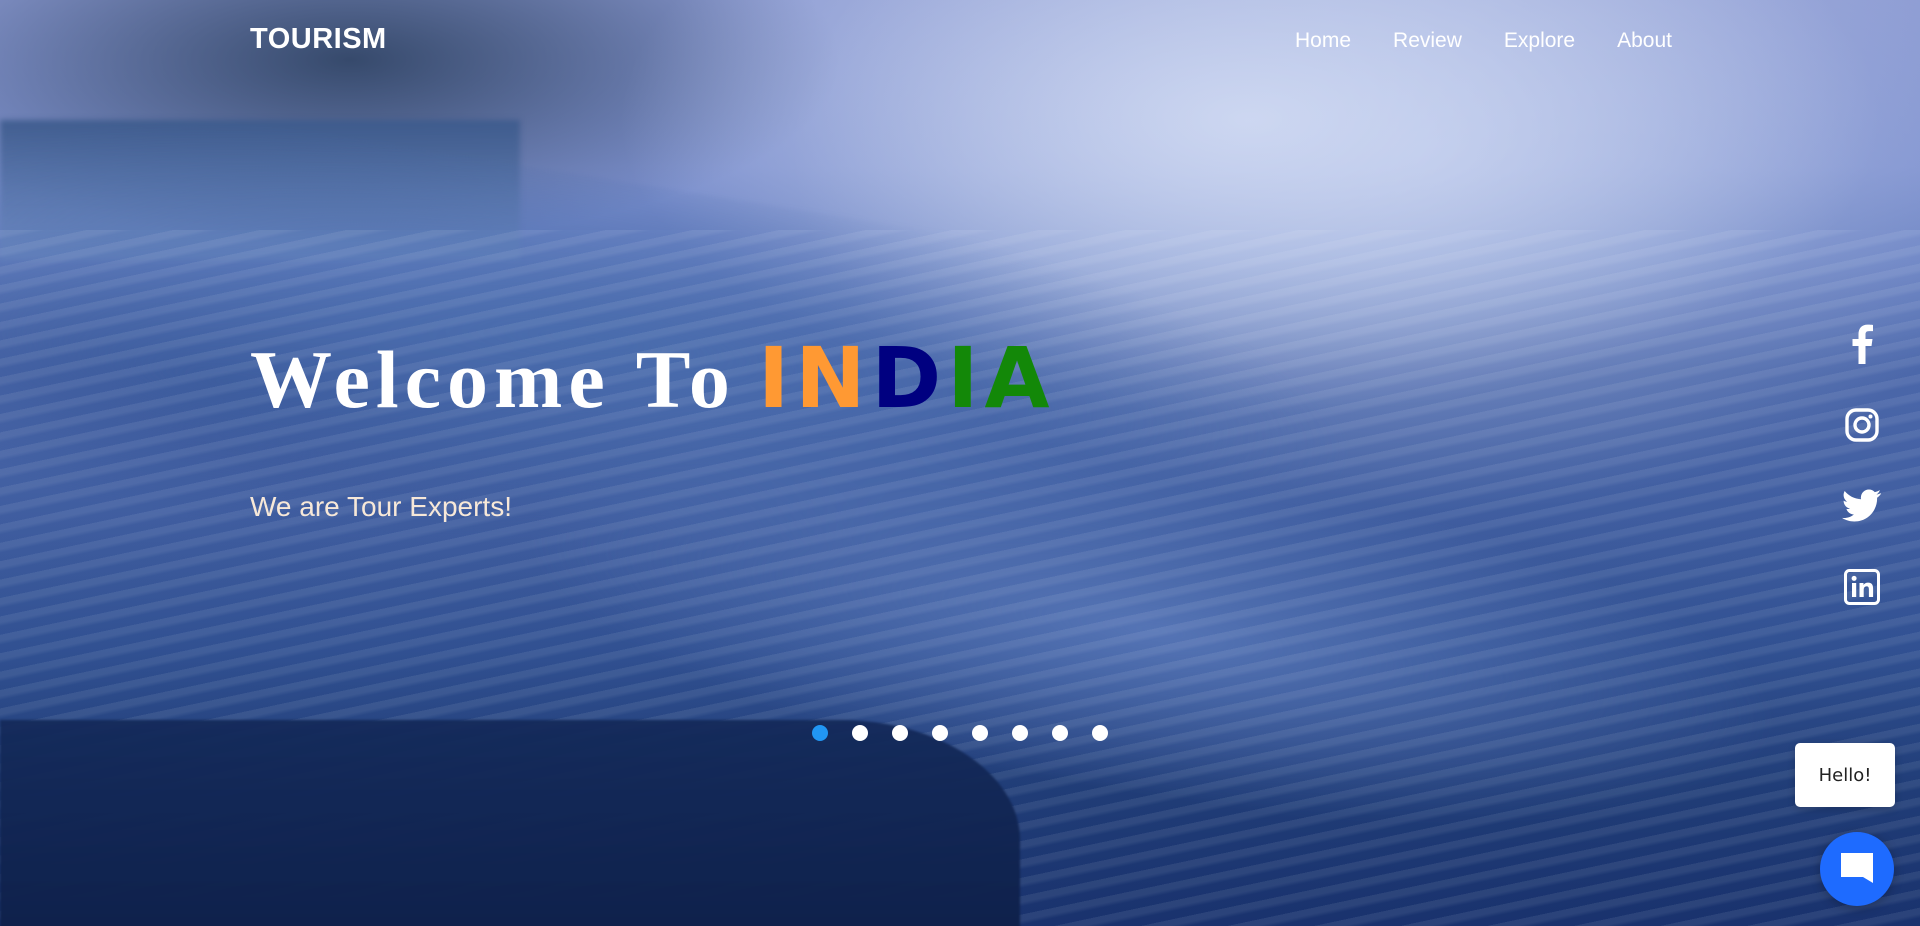  Describe the element at coordinates (318, 39) in the screenshot. I see `site-logo: TOURISM` at that location.